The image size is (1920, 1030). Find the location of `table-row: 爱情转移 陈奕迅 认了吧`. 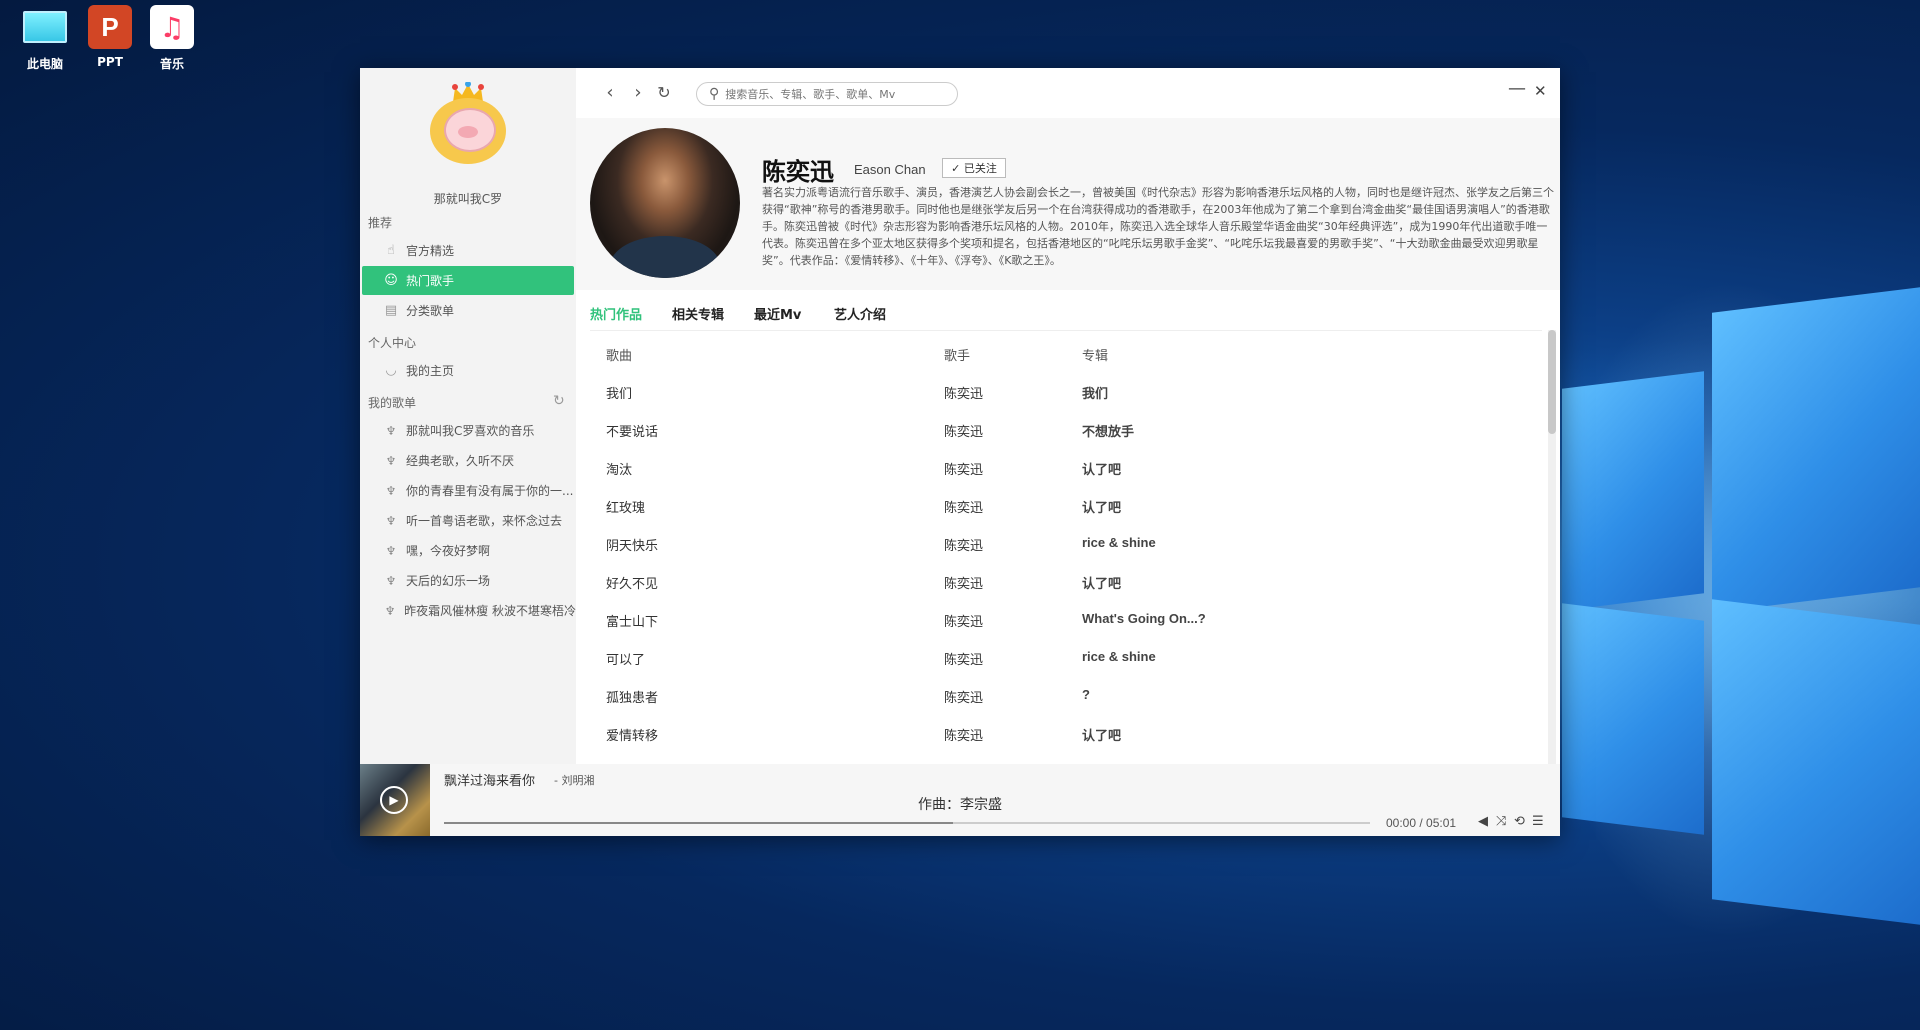

table-row: 爱情转移 陈奕迅 认了吧 is located at coordinates (1066, 734).